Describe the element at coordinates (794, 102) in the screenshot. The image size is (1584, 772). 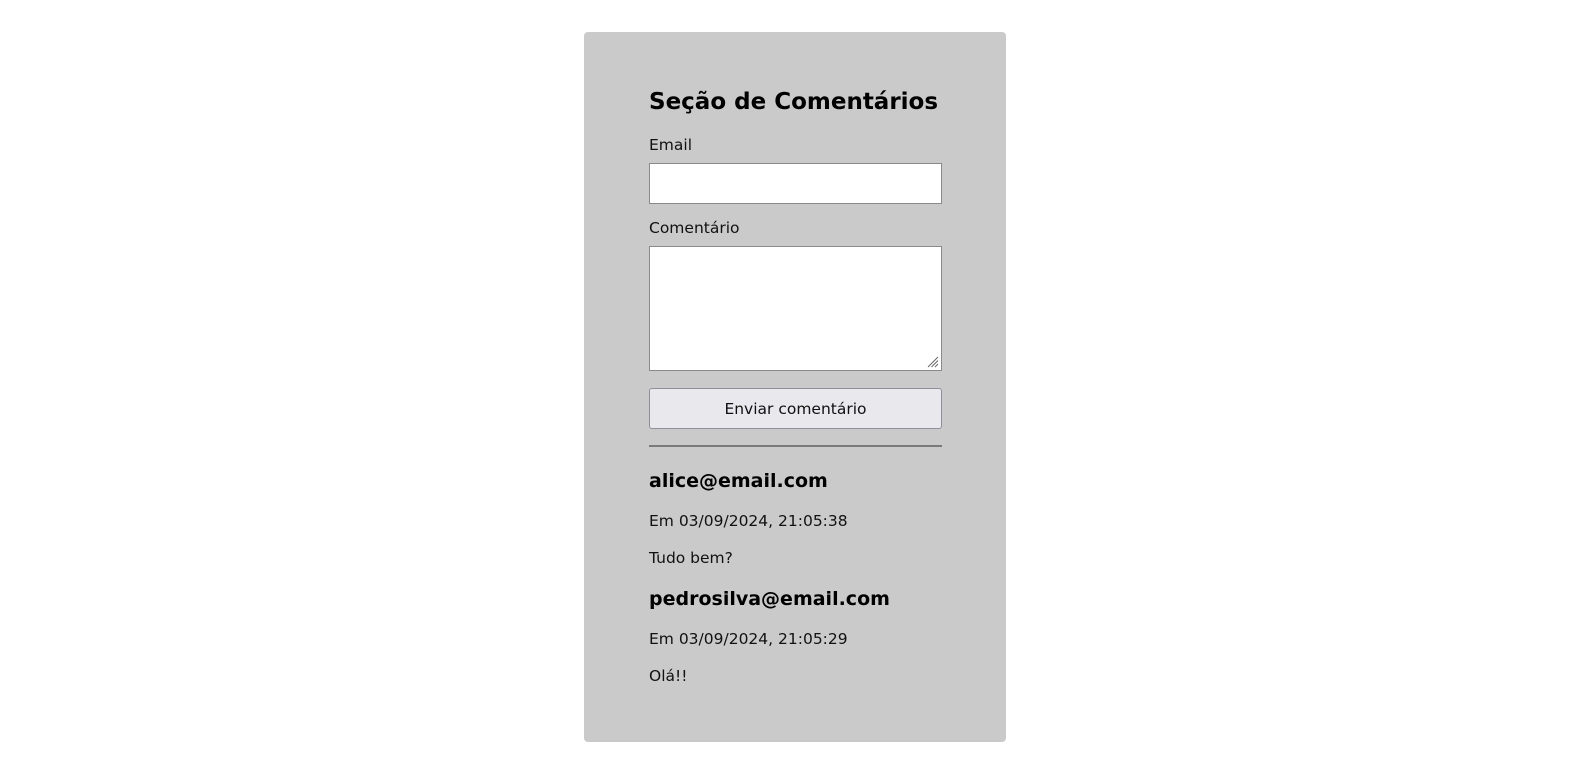
I see `section-title: Seção de Comentários` at that location.